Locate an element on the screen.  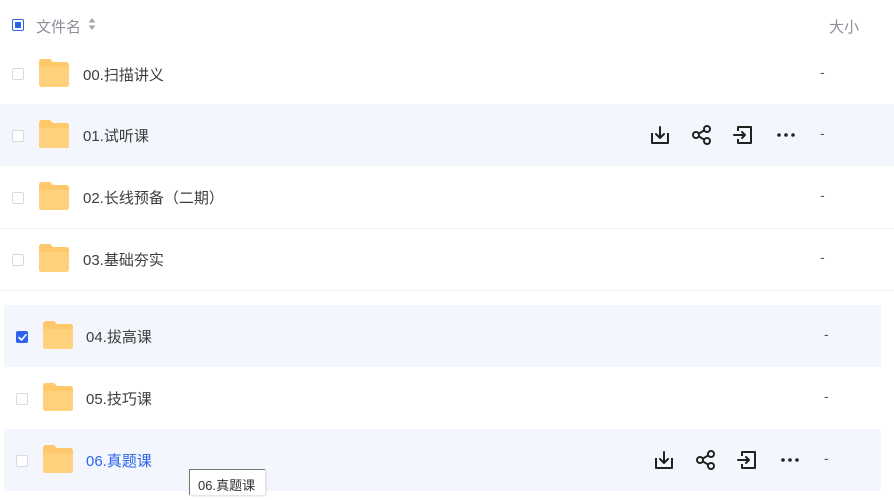
file-name: 05.技巧课 is located at coordinates (119, 398).